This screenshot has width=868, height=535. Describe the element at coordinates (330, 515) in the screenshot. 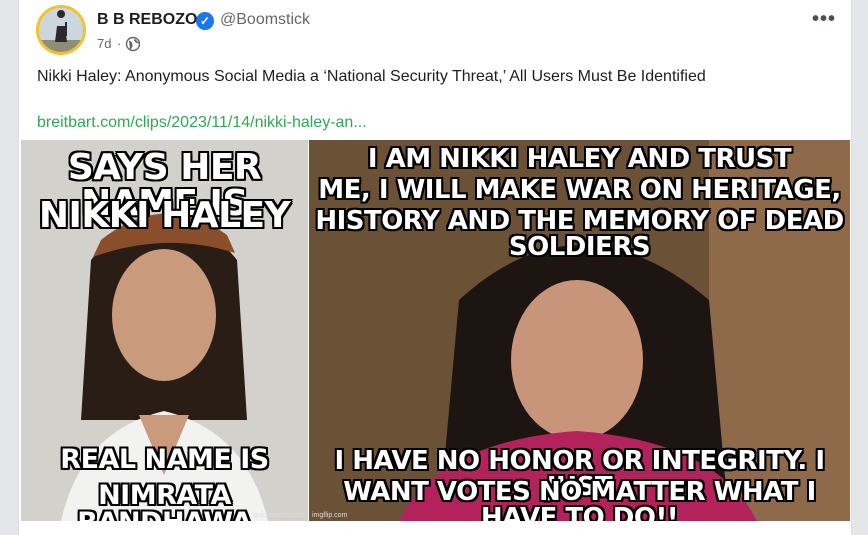

I see `watermark: imgflip.com` at that location.